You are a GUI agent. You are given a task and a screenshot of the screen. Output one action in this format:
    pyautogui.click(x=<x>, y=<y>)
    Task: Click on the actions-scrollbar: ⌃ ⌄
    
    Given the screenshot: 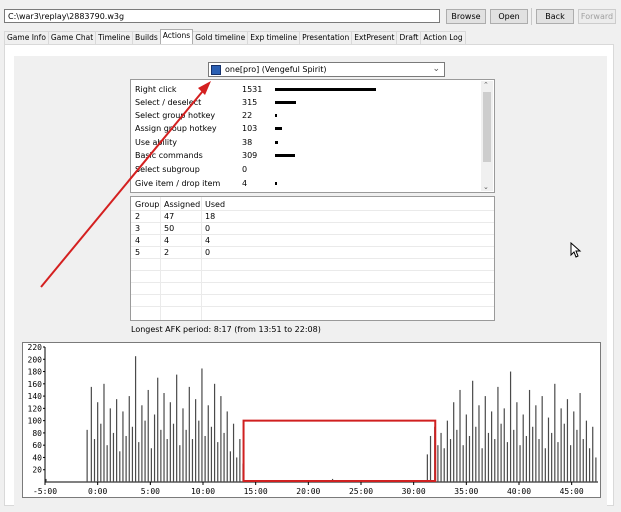 What is the action you would take?
    pyautogui.click(x=487, y=136)
    